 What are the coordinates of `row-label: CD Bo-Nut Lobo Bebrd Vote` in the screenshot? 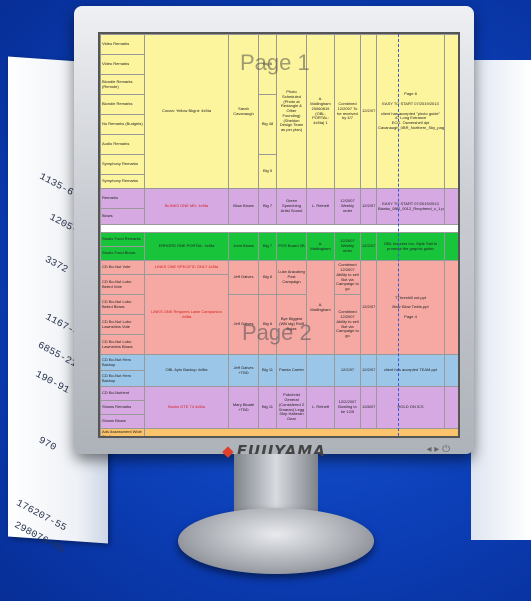 It's located at (122, 284).